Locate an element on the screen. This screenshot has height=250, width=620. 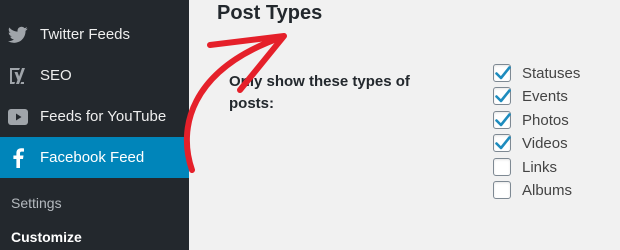
sidebar-item-feeds-for-youtube: Feeds for YouTube is located at coordinates (94, 116).